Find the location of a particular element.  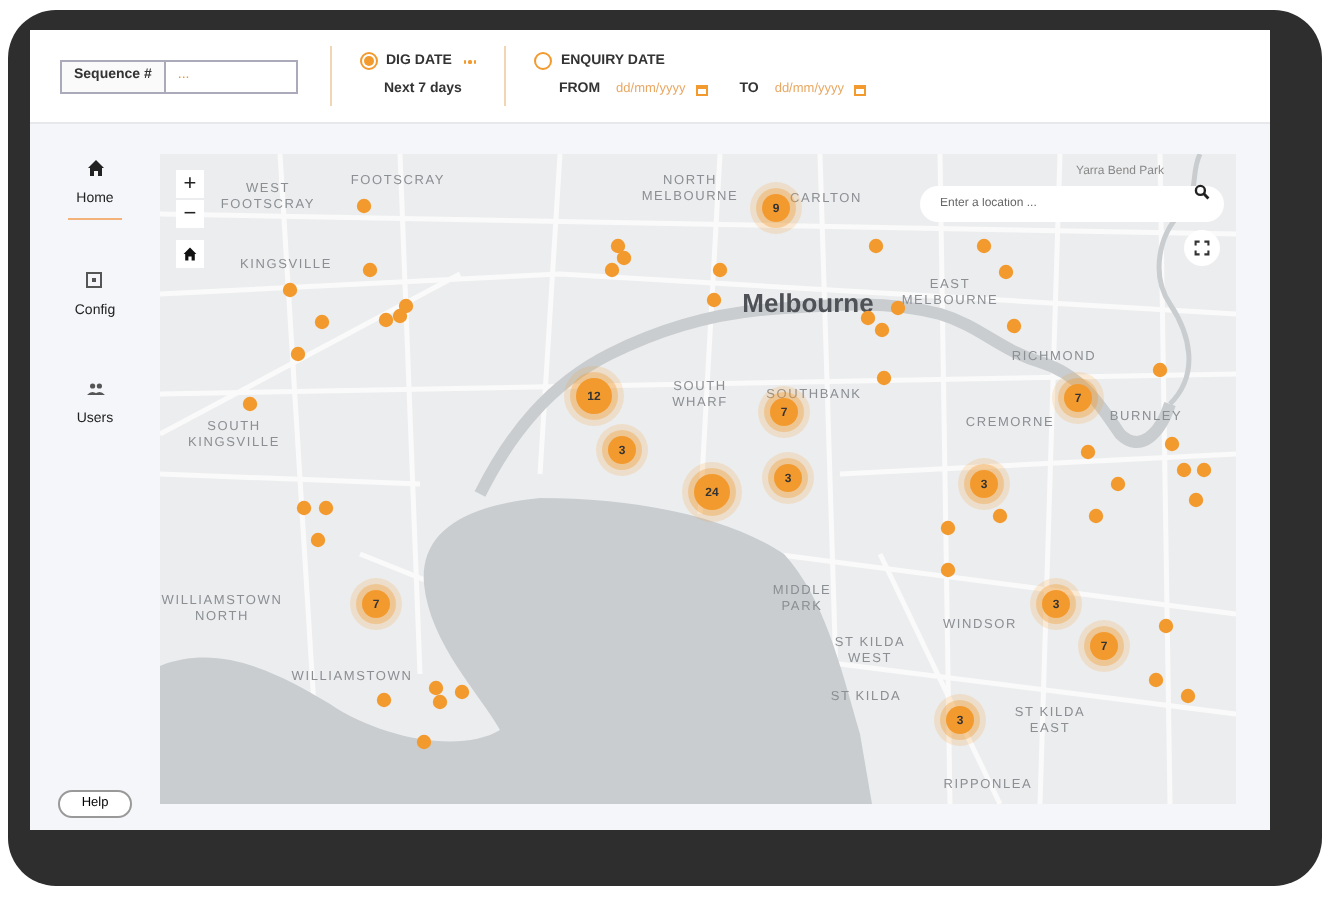

zoom-in-button: + is located at coordinates (190, 184).